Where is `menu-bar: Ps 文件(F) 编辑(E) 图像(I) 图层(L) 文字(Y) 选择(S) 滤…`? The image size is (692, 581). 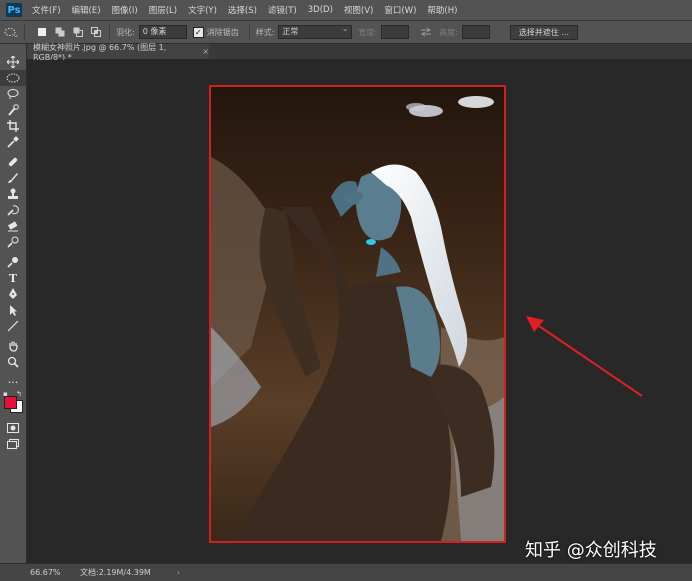 menu-bar: Ps 文件(F) 编辑(E) 图像(I) 图层(L) 文字(Y) 选择(S) 滤… is located at coordinates (346, 10).